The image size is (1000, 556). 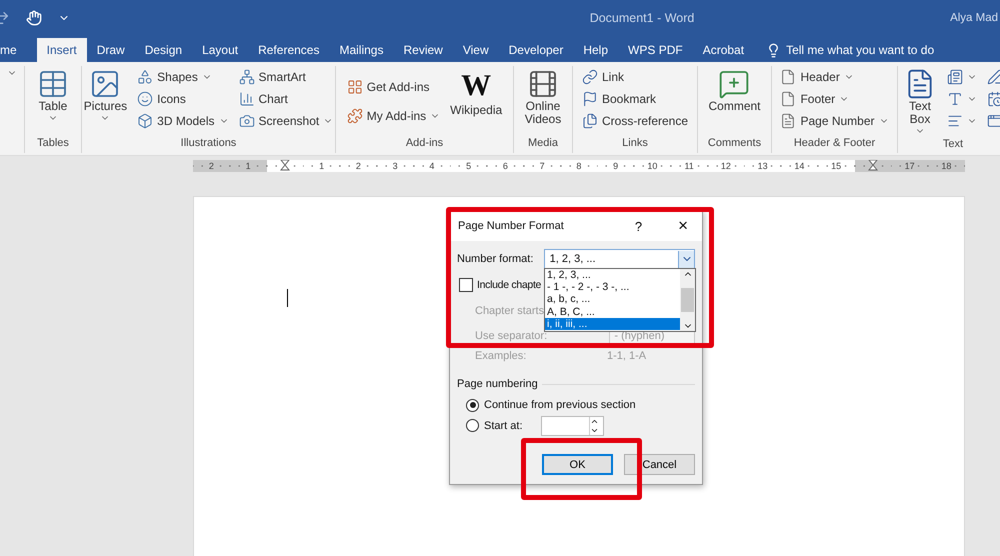 What do you see at coordinates (910, 166) in the screenshot?
I see `ruler-number: 17` at bounding box center [910, 166].